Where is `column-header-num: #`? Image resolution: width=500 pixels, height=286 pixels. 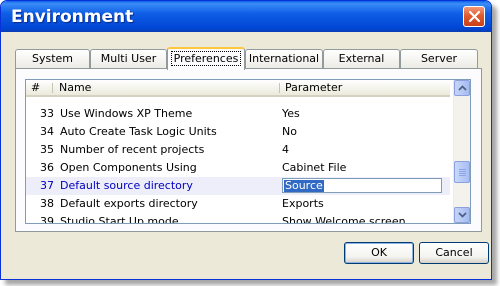
column-header-num: # is located at coordinates (39, 87).